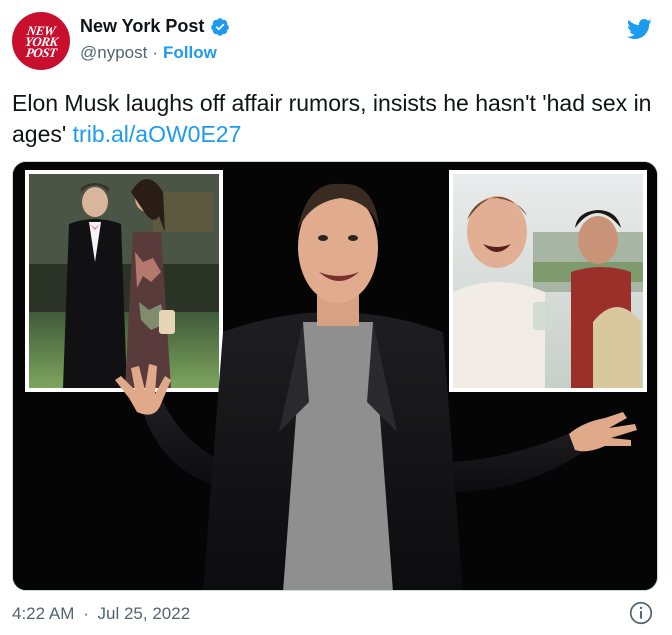 This screenshot has height=635, width=672. Describe the element at coordinates (142, 26) in the screenshot. I see `display-name: New York Post` at that location.